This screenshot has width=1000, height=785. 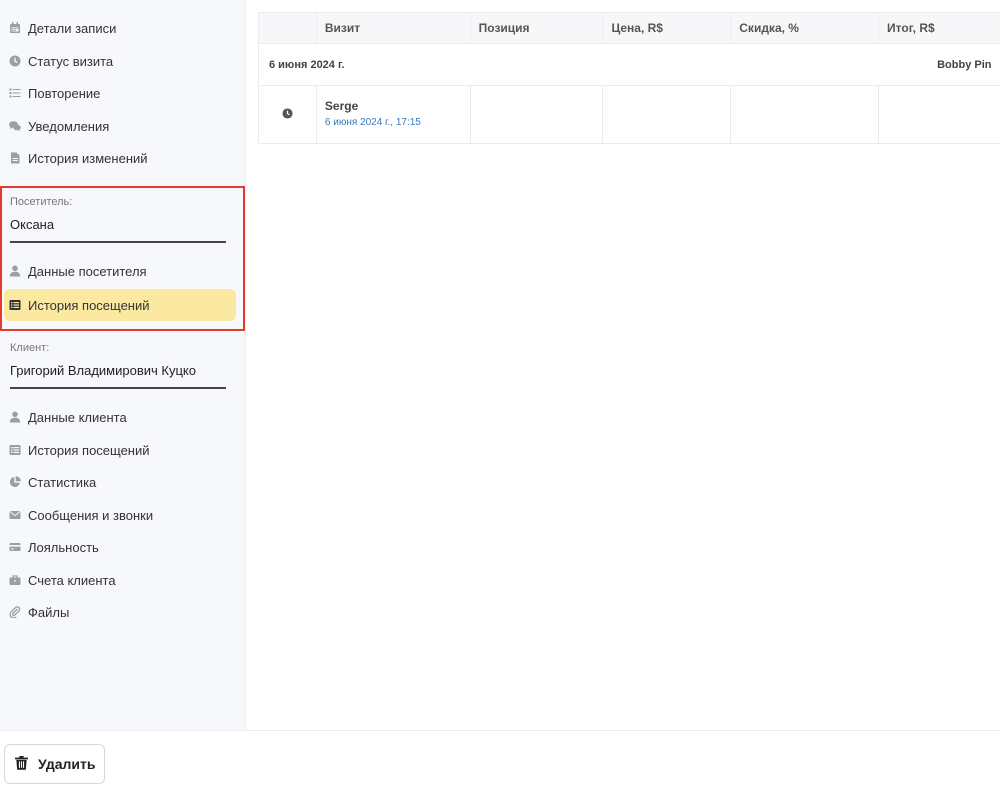 I want to click on sidebar-item-change-history: История изменений, so click(x=120, y=158).